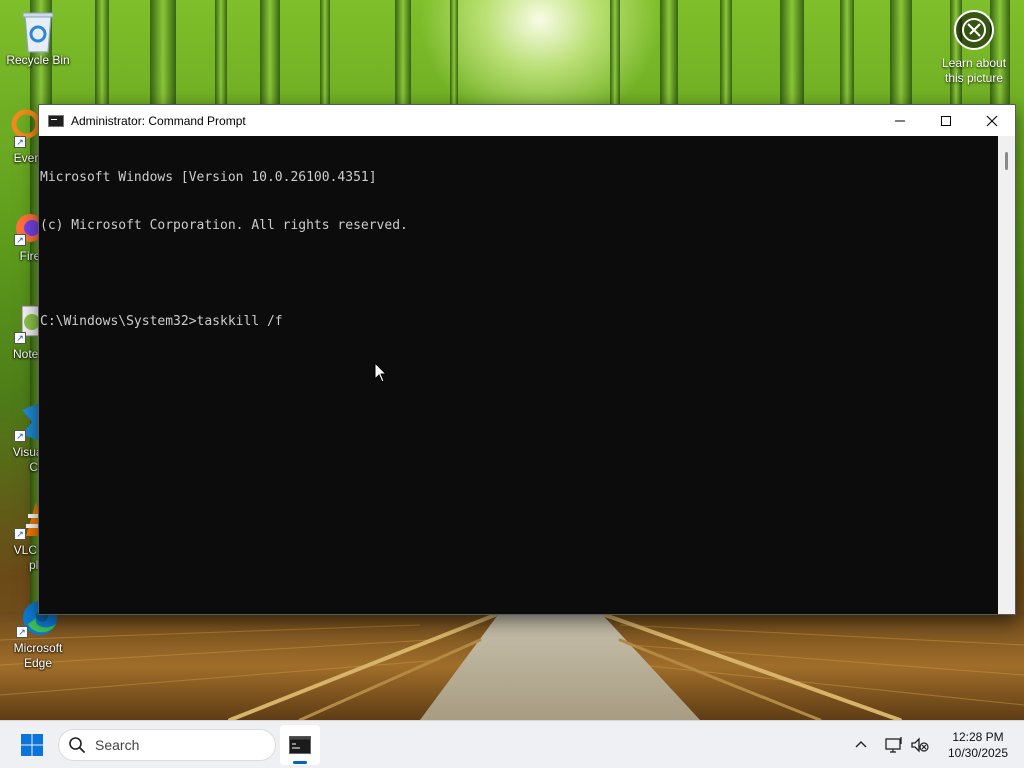 This screenshot has height=768, width=1024. What do you see at coordinates (978, 753) in the screenshot?
I see `clock-date: 10/30/2025` at bounding box center [978, 753].